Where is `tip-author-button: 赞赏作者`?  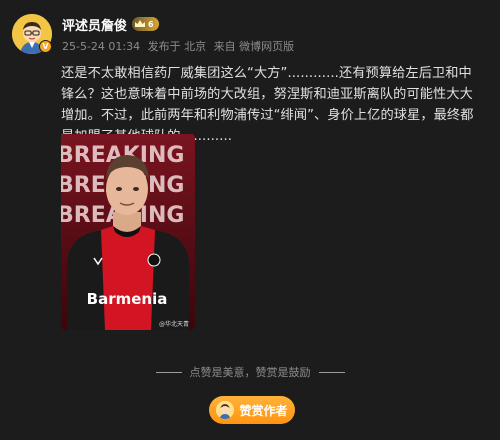 tip-author-button: 赞赏作者 is located at coordinates (252, 410).